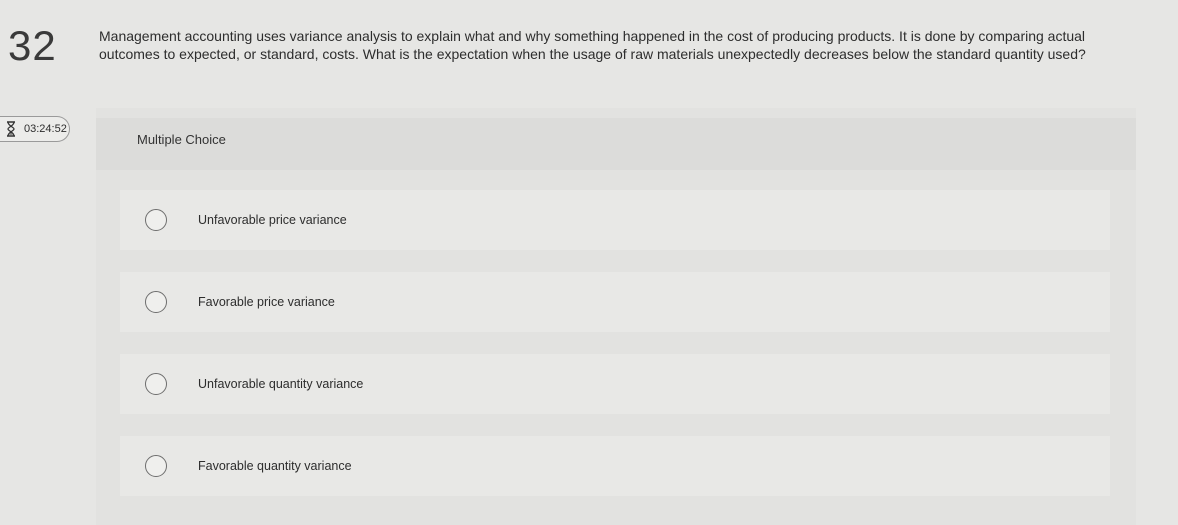 The height and width of the screenshot is (525, 1178). I want to click on answer-option-label: Favorable quantity variance, so click(275, 466).